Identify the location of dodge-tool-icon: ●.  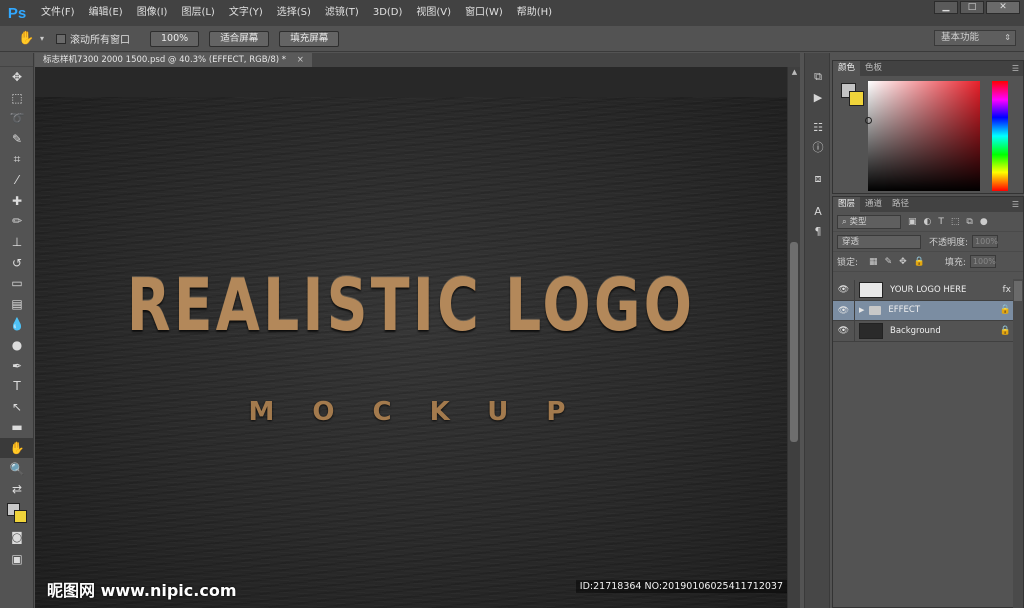
(17, 345).